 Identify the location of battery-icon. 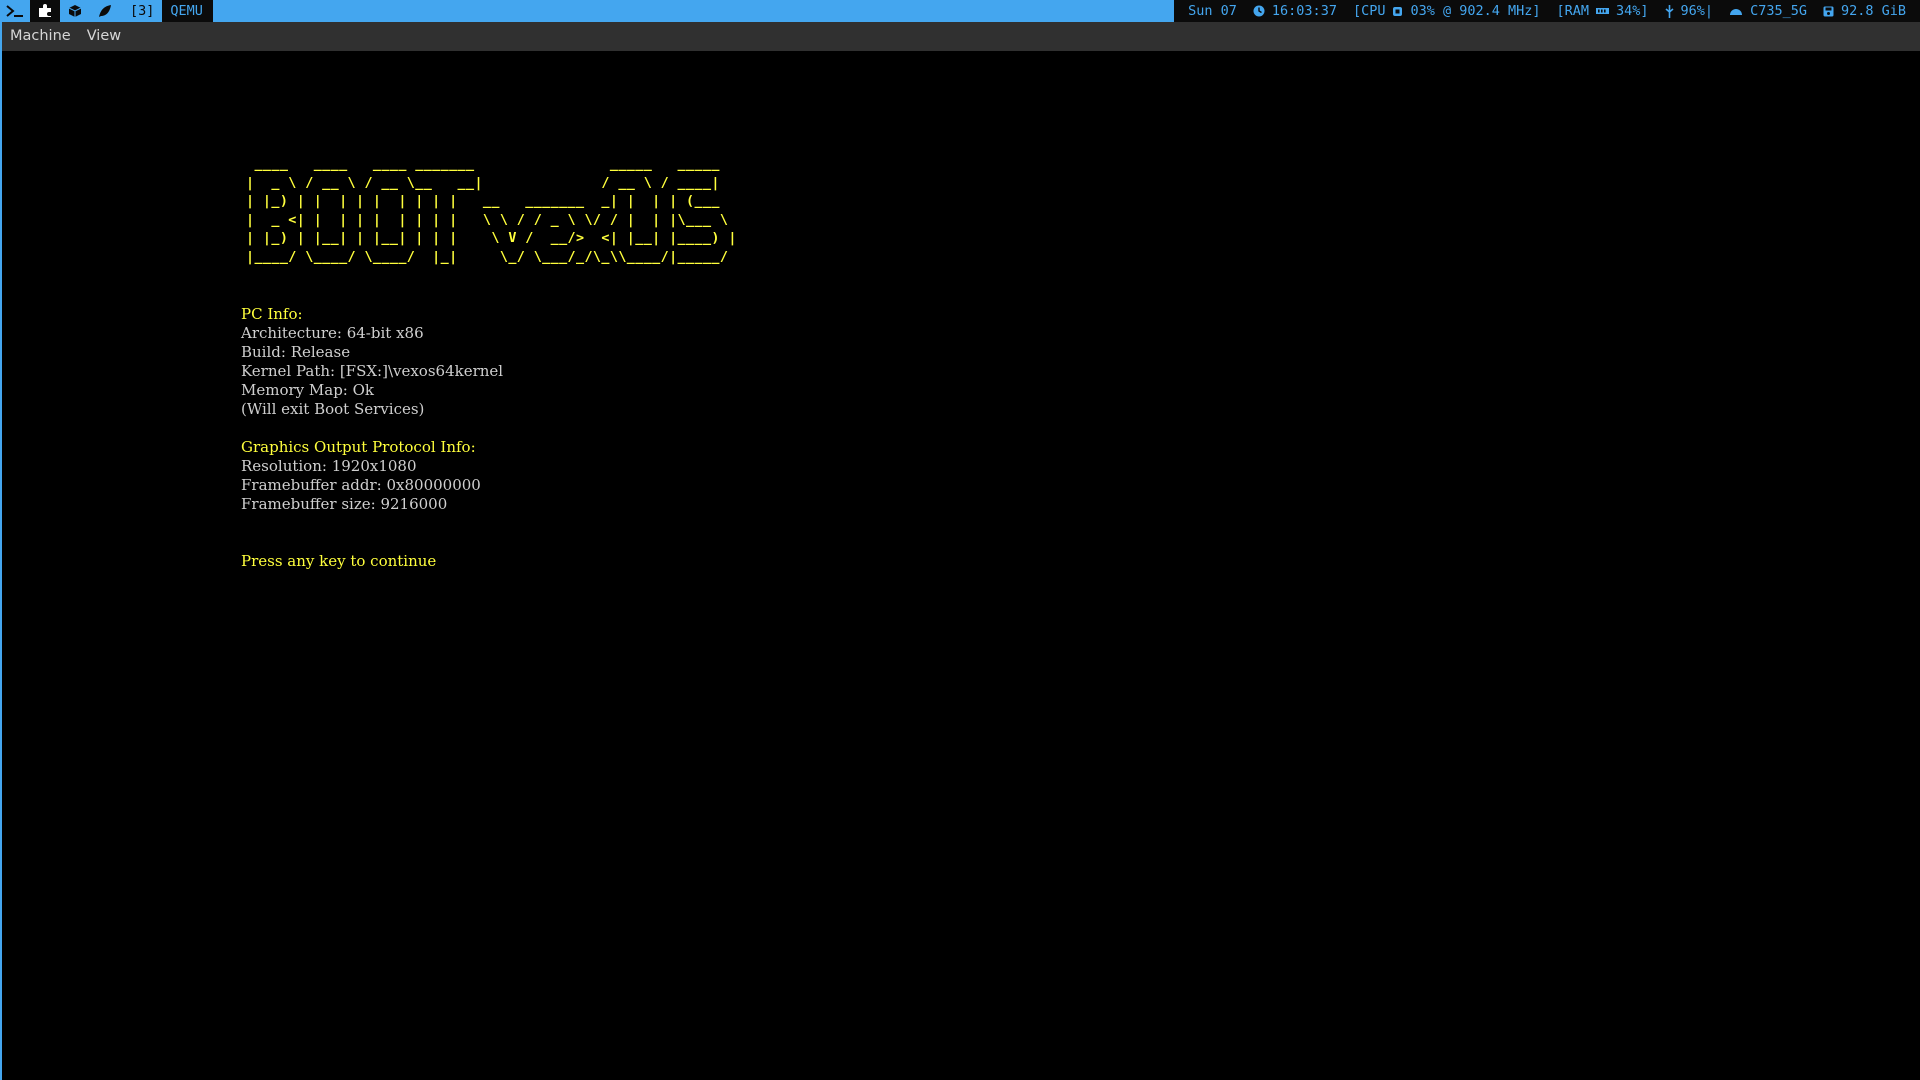
(1669, 11).